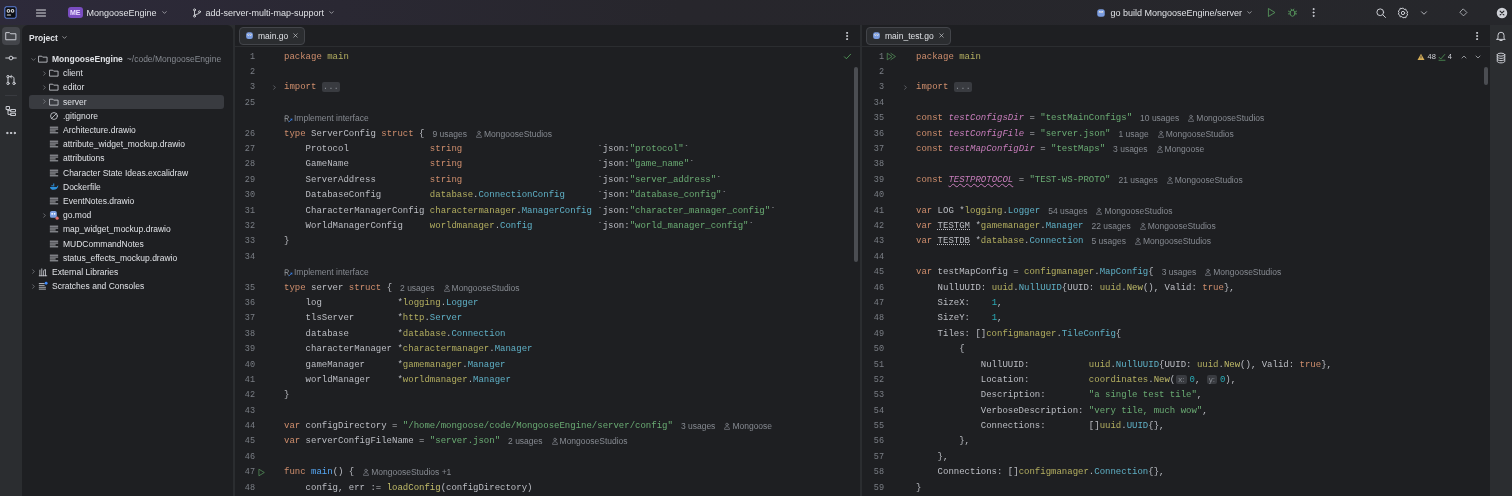 This screenshot has width=1512, height=496. What do you see at coordinates (1133, 133) in the screenshot?
I see `usages-hint: 1 usage` at bounding box center [1133, 133].